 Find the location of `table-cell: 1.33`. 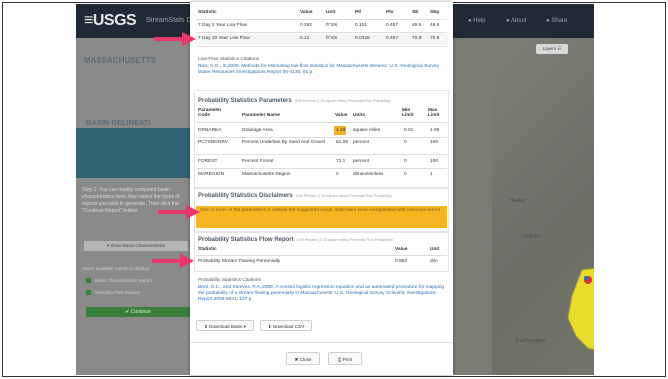

table-cell: 1.33 is located at coordinates (341, 130).